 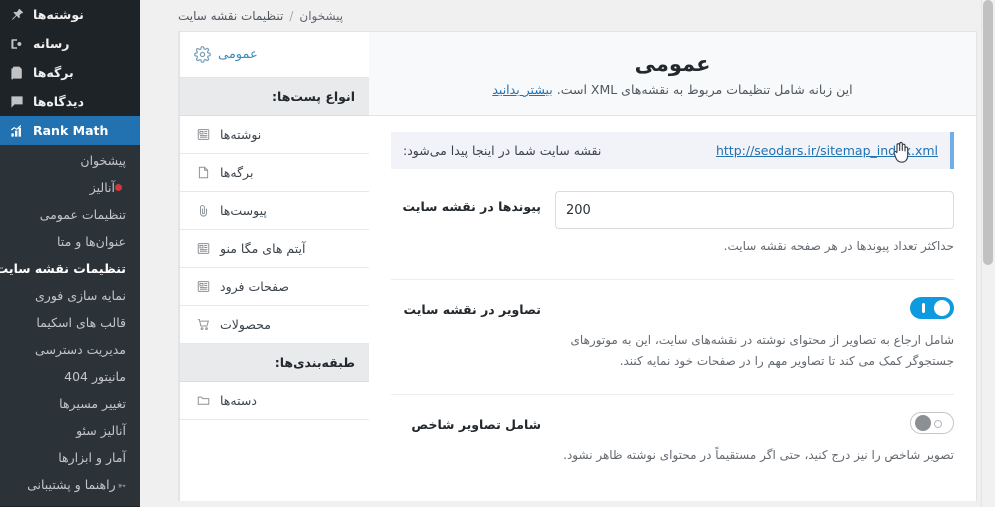 I want to click on page-title: عمومی, so click(x=672, y=64).